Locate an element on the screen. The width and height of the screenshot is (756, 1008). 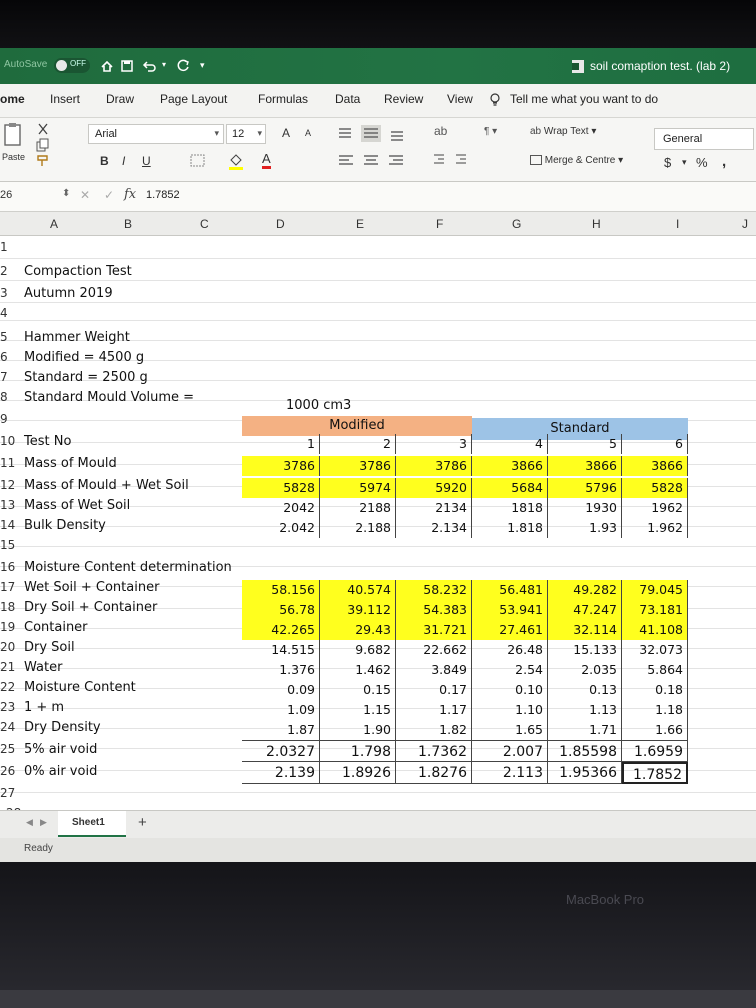
table-cell: 32.114 is located at coordinates (585, 630).